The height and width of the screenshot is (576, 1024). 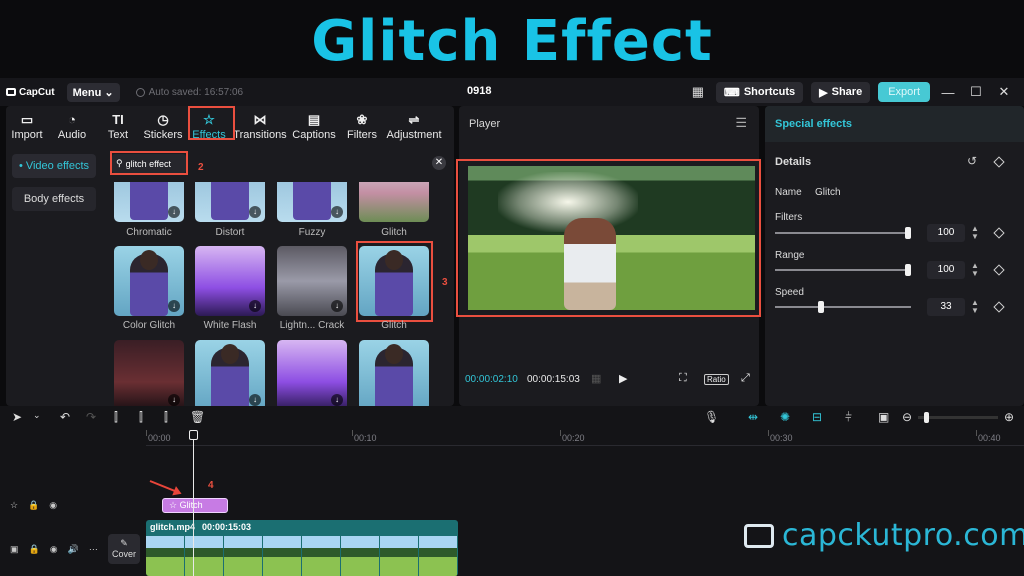 What do you see at coordinates (948, 92) in the screenshot?
I see `minimize-icon: —` at bounding box center [948, 92].